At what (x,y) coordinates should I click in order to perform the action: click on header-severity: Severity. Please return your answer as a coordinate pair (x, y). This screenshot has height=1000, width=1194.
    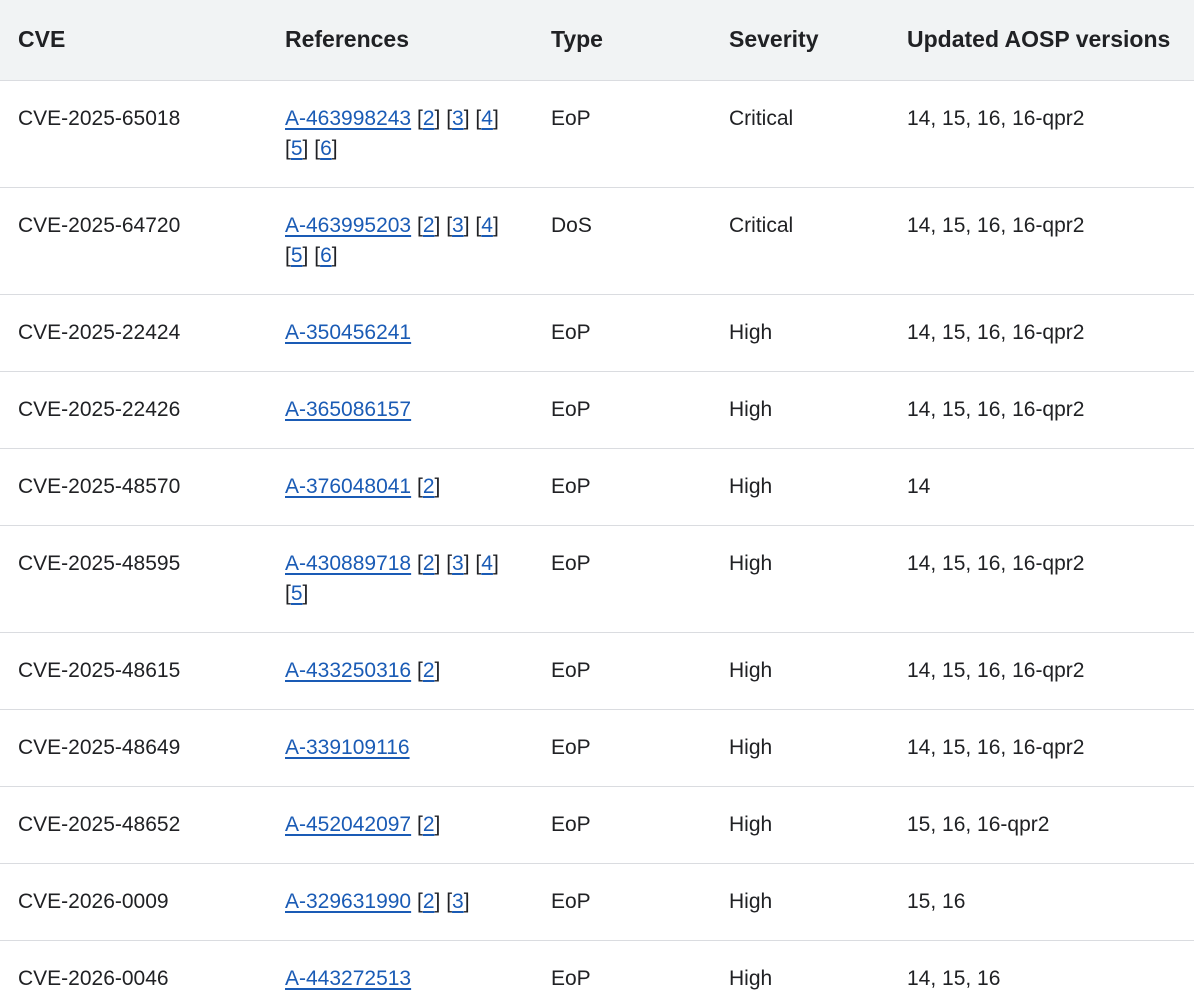
    Looking at the image, I should click on (800, 40).